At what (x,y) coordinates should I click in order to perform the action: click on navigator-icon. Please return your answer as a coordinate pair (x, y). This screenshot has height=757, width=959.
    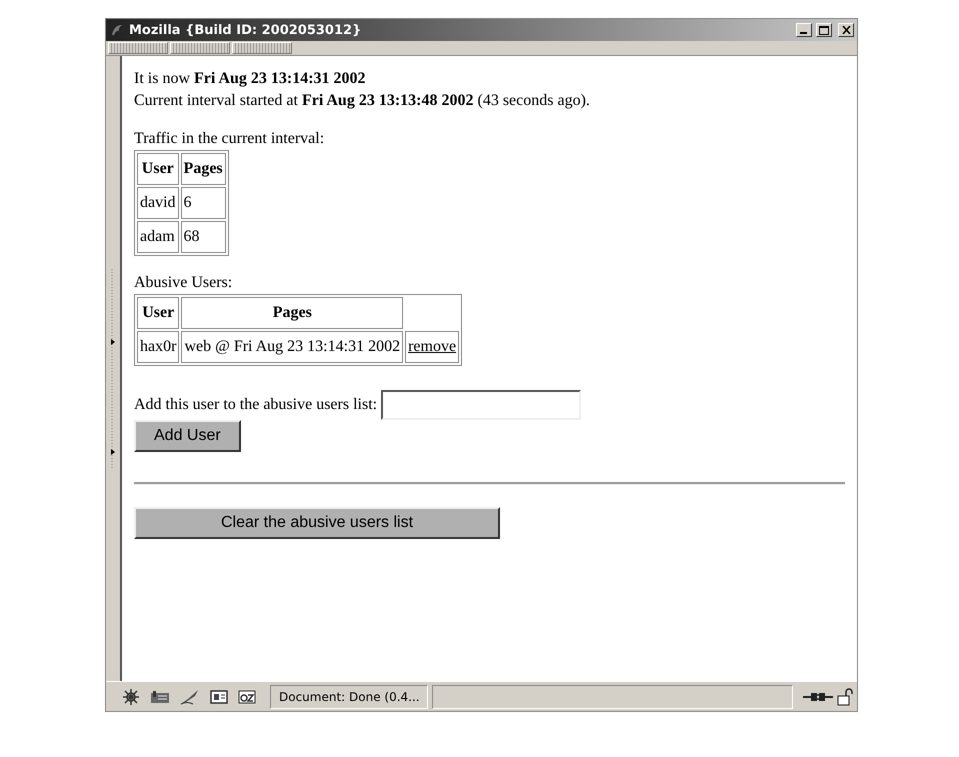
    Looking at the image, I should click on (131, 697).